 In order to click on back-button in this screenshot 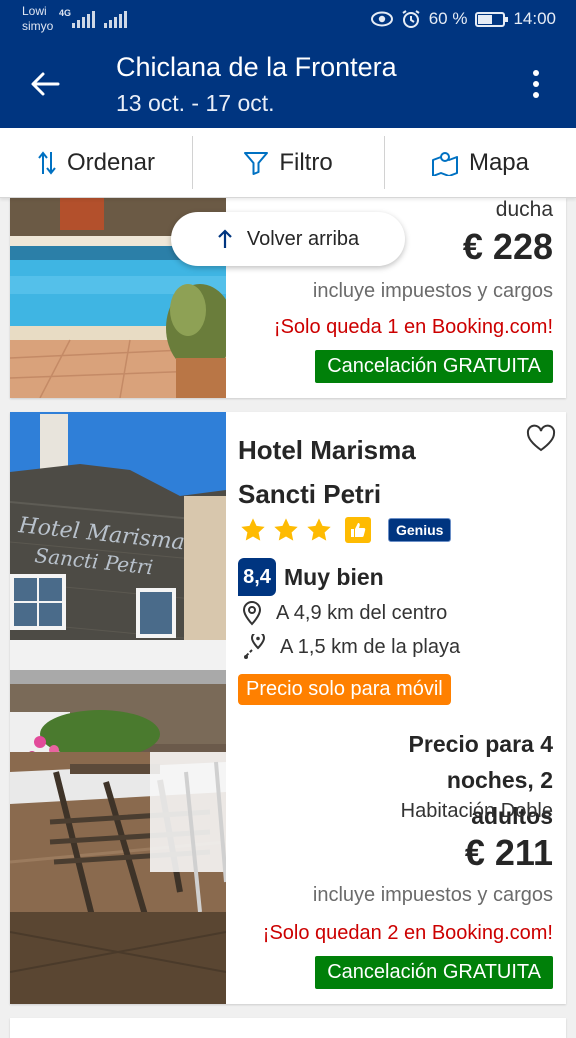, I will do `click(45, 84)`.